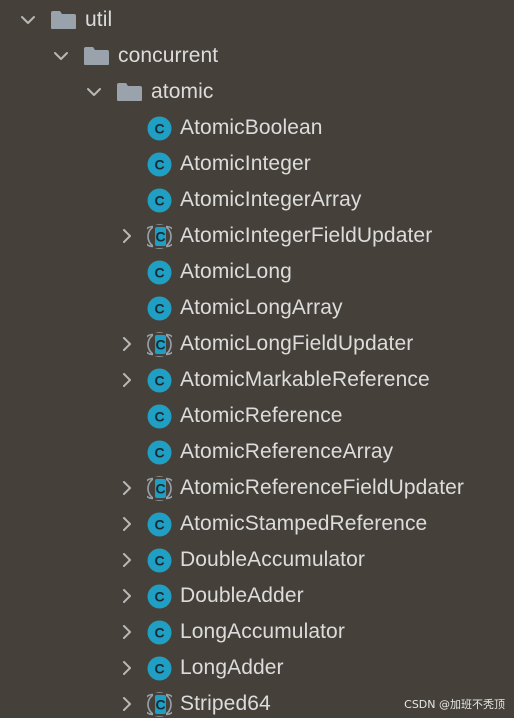 The image size is (514, 718). Describe the element at coordinates (168, 55) in the screenshot. I see `tree-row-label: concurrent` at that location.